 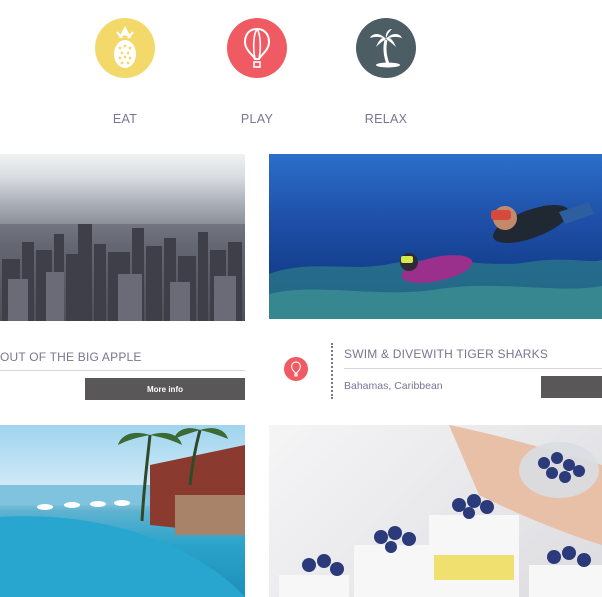 I want to click on category-play: PLAY, so click(x=257, y=72).